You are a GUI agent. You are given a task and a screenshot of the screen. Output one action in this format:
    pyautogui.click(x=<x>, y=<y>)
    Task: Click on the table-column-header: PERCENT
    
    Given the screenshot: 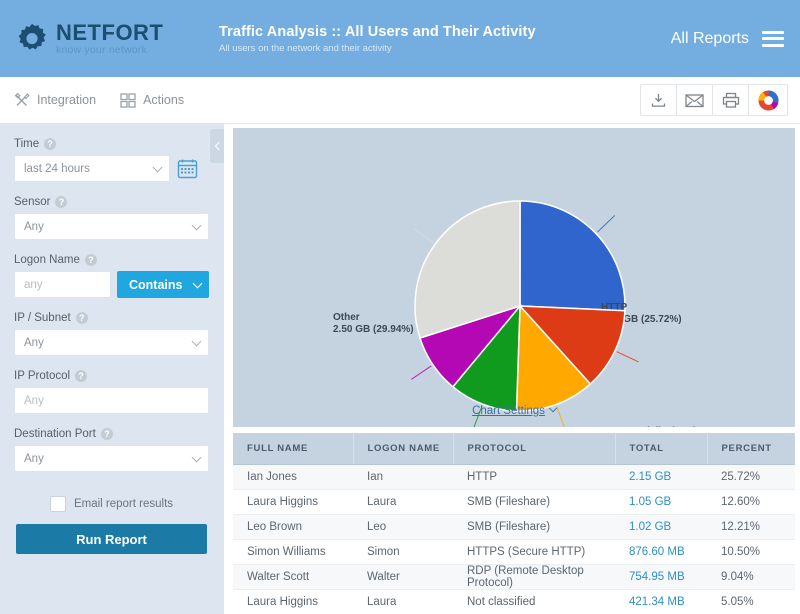 What is the action you would take?
    pyautogui.click(x=751, y=449)
    